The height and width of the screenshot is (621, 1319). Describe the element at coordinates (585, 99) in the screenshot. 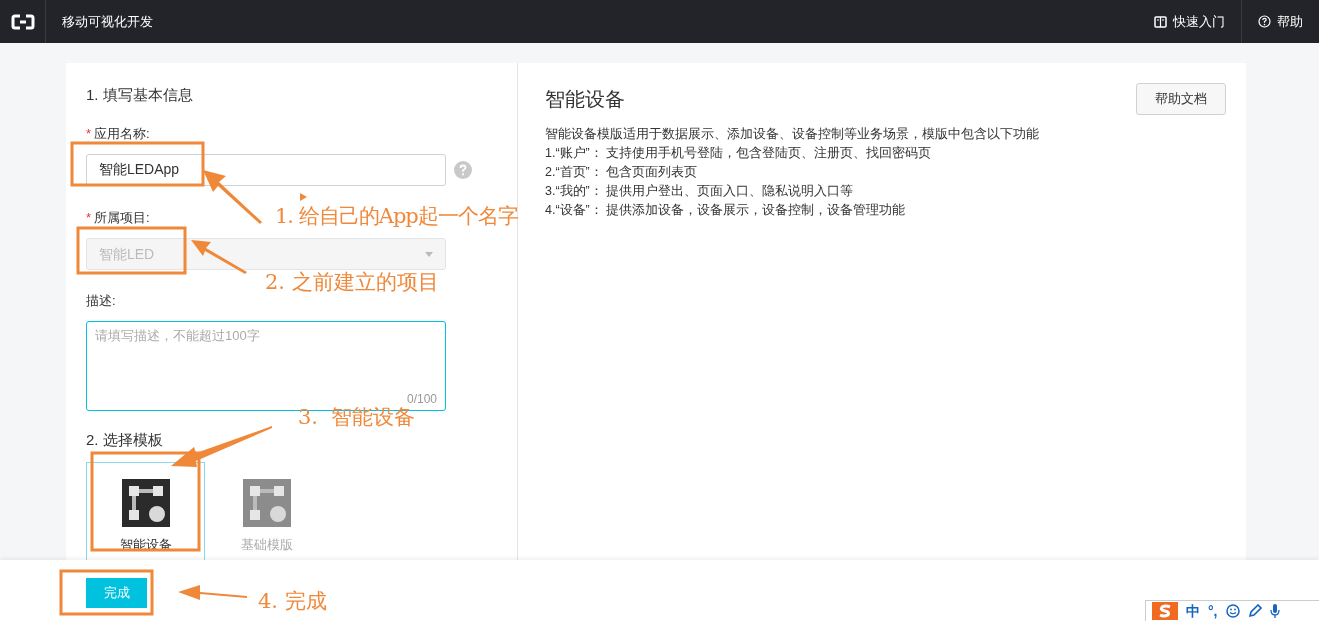

I see `detail-title: 智能设备` at that location.